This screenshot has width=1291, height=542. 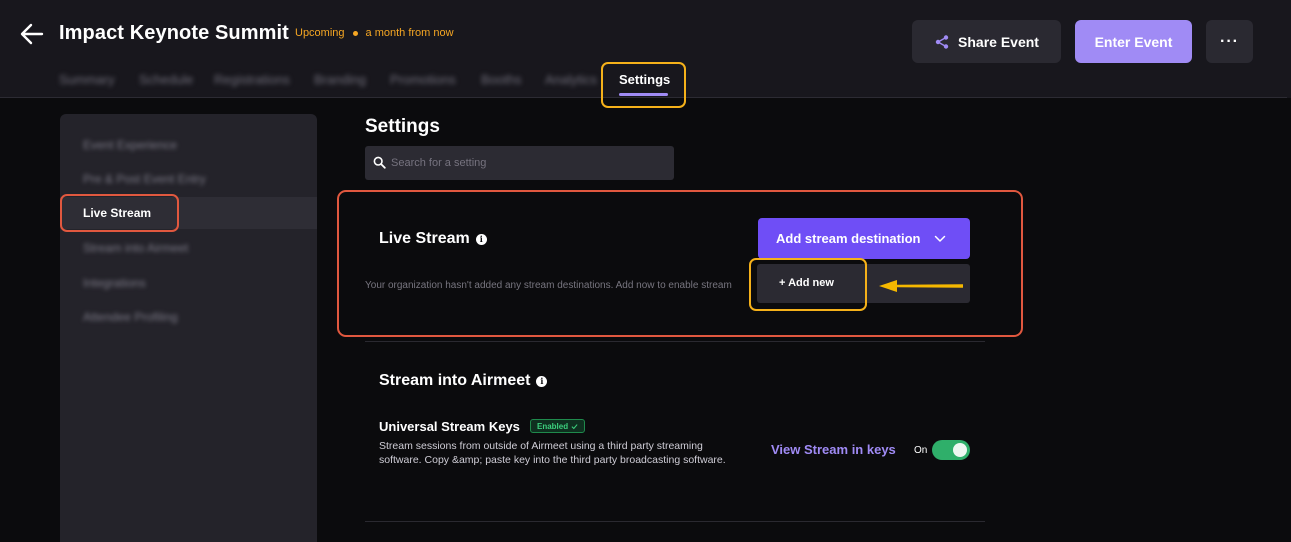 I want to click on toggle-state-label: On, so click(x=921, y=450).